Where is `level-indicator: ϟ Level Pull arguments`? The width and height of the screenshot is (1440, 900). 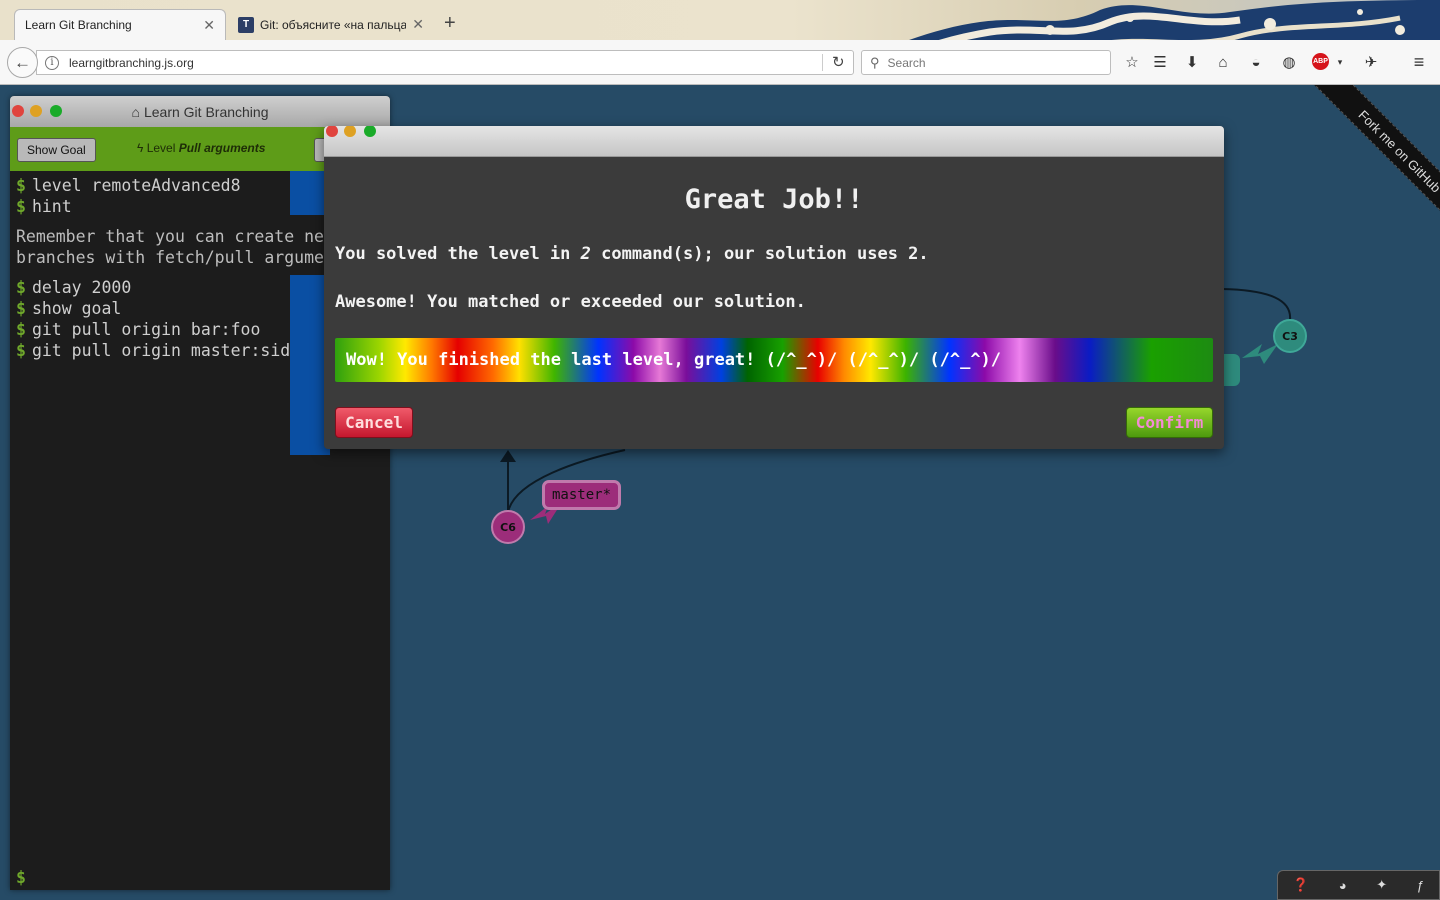 level-indicator: ϟ Level Pull arguments is located at coordinates (201, 148).